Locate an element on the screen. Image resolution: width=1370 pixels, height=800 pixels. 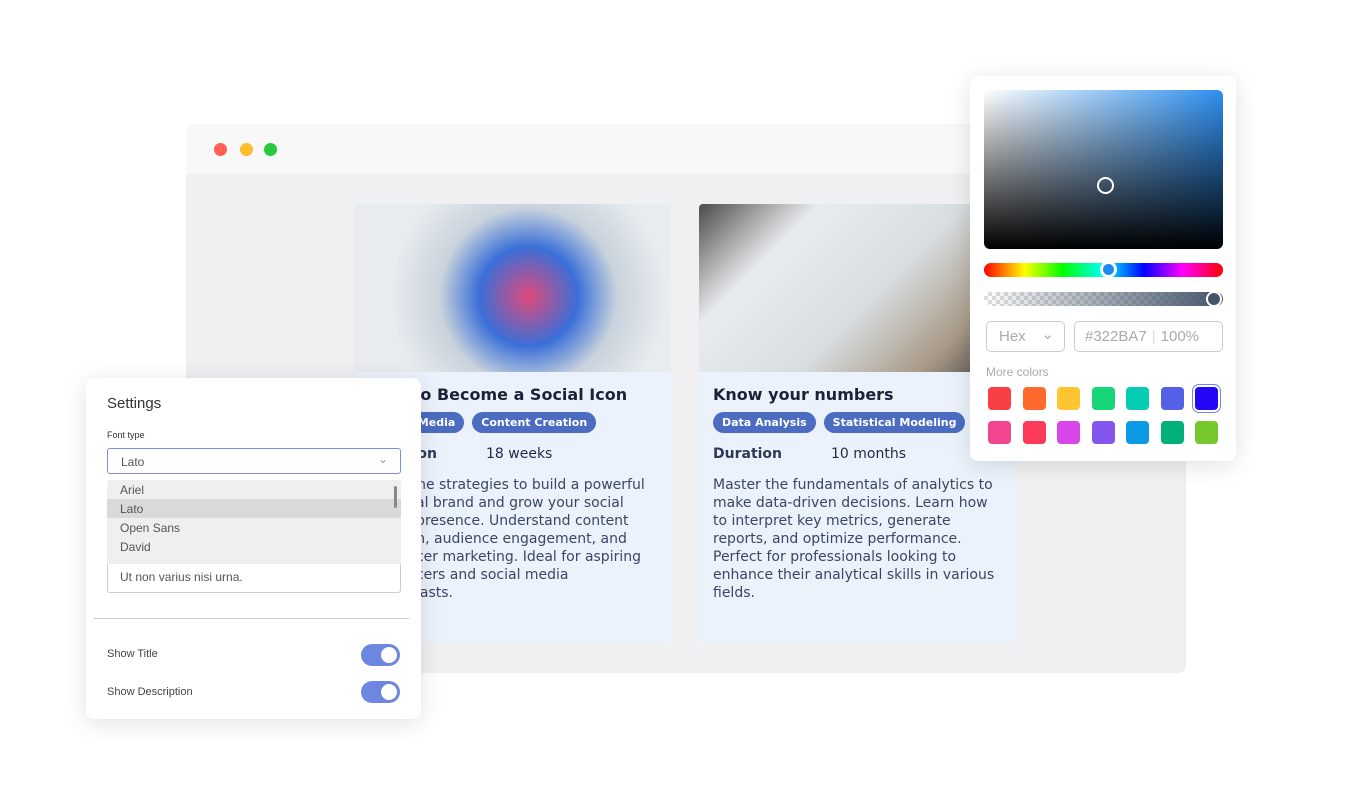
tag: Statistical Modeling is located at coordinates (894, 422).